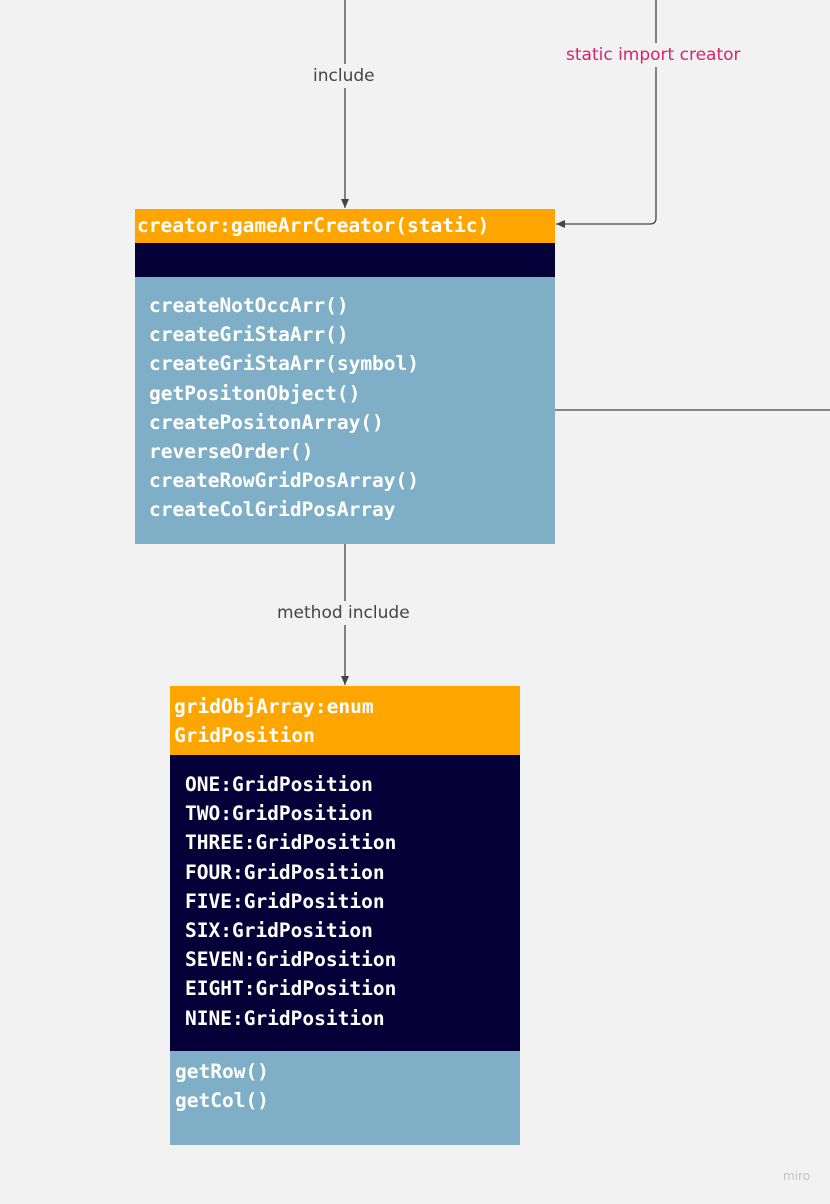  What do you see at coordinates (344, 76) in the screenshot?
I see `include-label: include` at bounding box center [344, 76].